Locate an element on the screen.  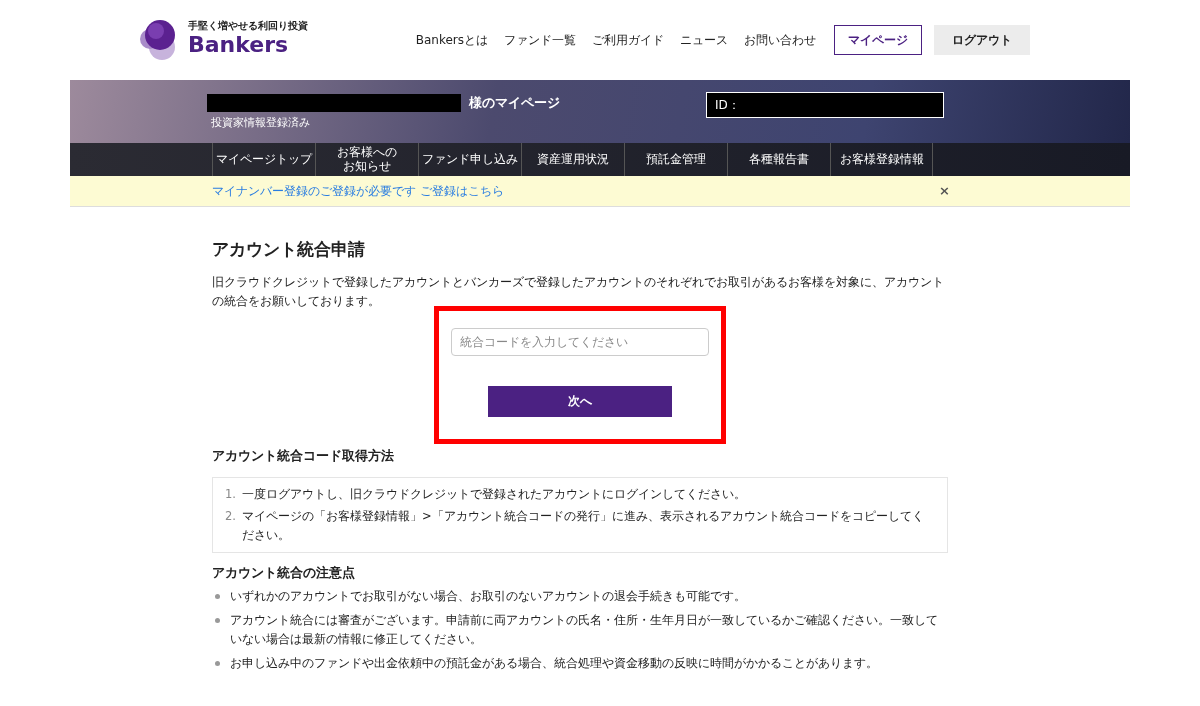
investor-status: 投資家情報登録済み is located at coordinates (261, 122).